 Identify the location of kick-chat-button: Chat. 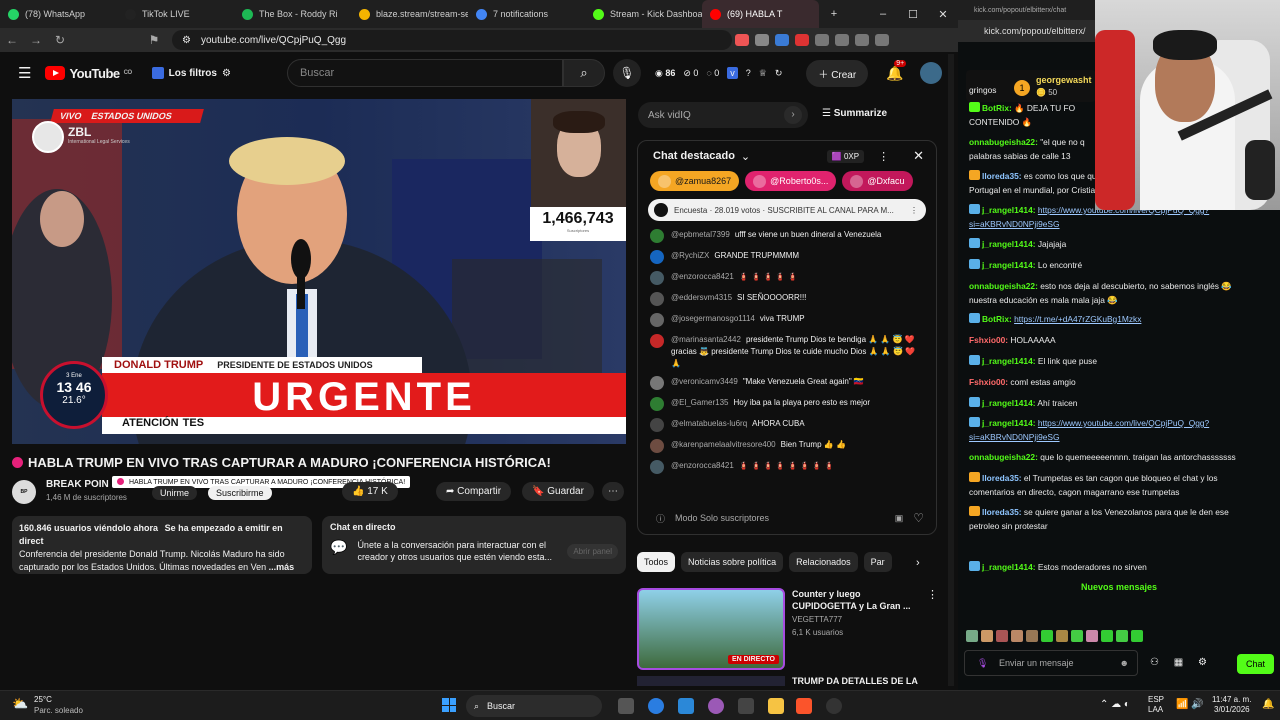
(1255, 664).